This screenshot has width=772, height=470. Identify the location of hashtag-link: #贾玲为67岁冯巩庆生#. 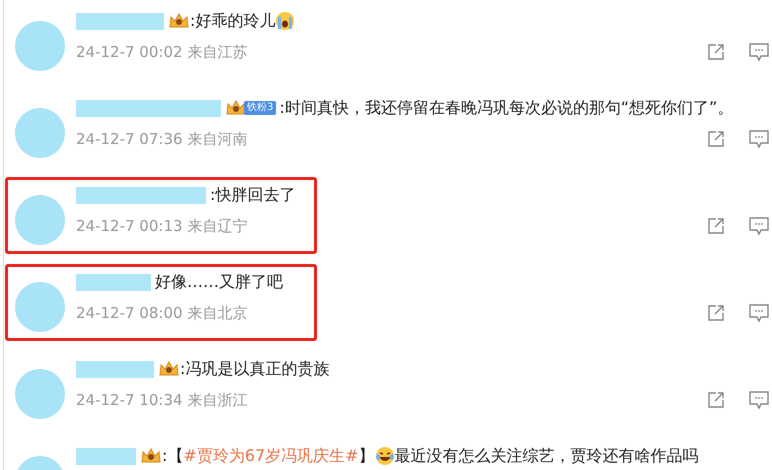
(271, 456).